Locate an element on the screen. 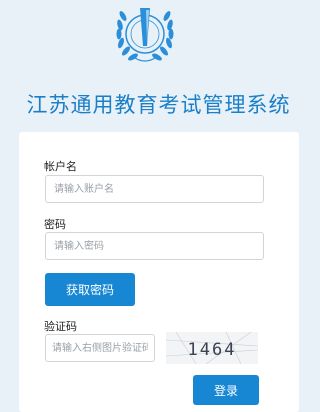 This screenshot has width=320, height=412. laurel-emblem-icon is located at coordinates (145, 35).